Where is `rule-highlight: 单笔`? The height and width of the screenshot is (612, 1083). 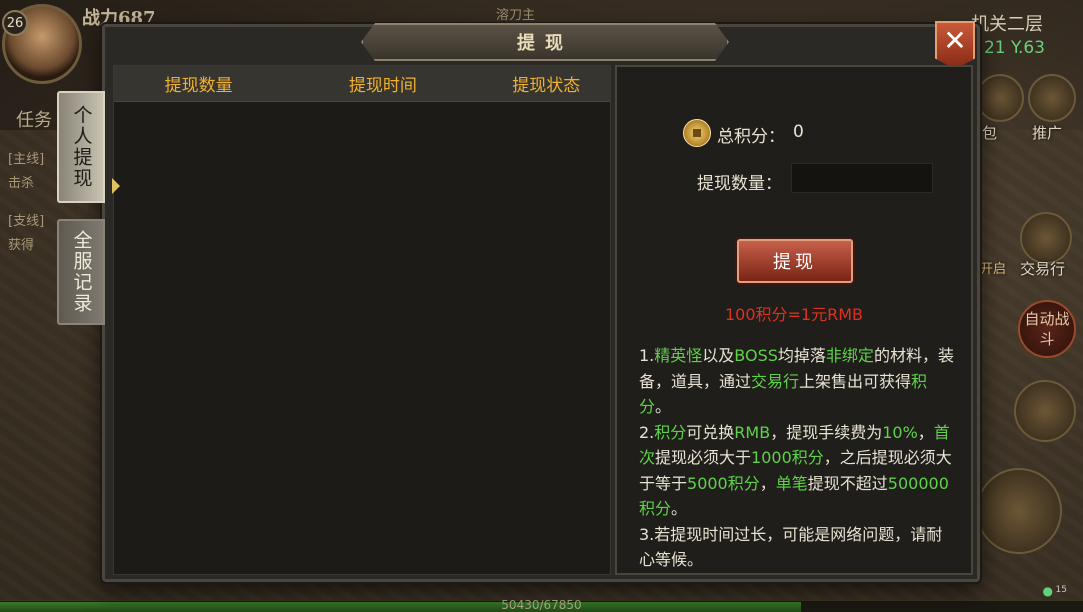
rule-highlight: 单笔 is located at coordinates (791, 483).